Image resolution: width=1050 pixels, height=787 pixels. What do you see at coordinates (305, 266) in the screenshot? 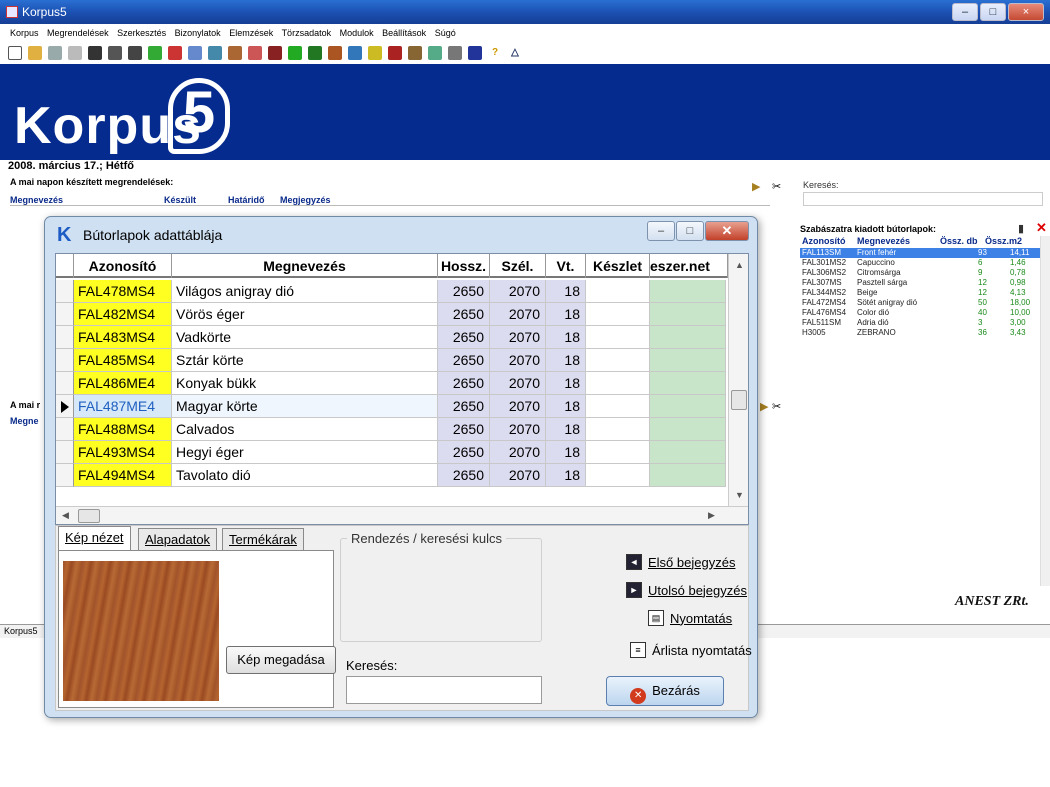
I see `header-name: Megnevezés` at bounding box center [305, 266].